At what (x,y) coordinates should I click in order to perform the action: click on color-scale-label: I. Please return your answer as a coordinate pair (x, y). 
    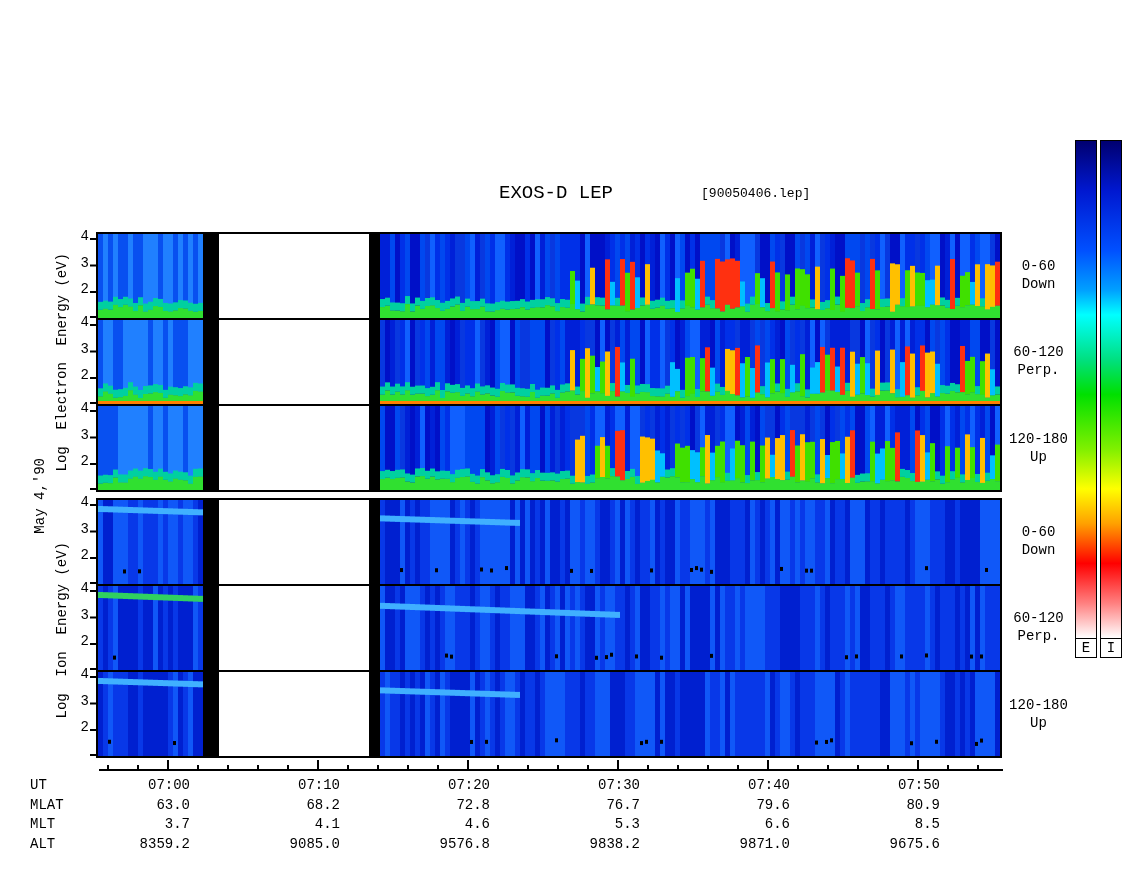
    Looking at the image, I should click on (1111, 648).